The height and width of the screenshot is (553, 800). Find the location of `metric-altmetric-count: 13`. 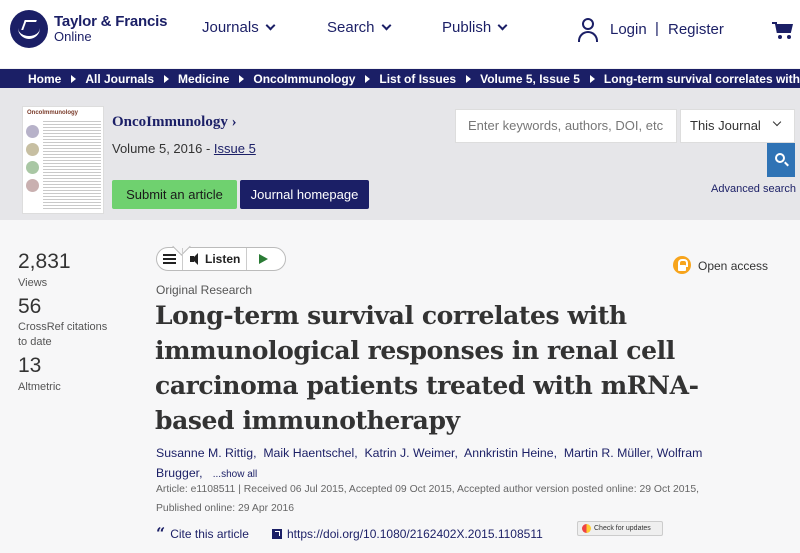

metric-altmetric-count: 13 is located at coordinates (29, 366).